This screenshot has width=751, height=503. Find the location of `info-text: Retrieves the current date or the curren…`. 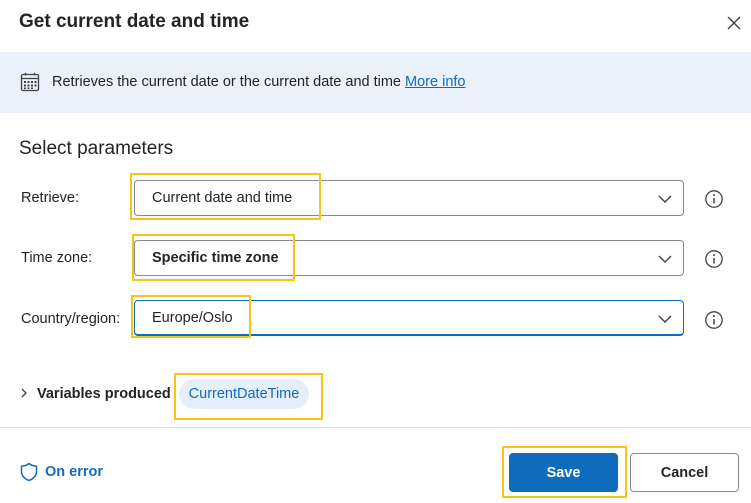

info-text: Retrieves the current date or the curren… is located at coordinates (258, 82).